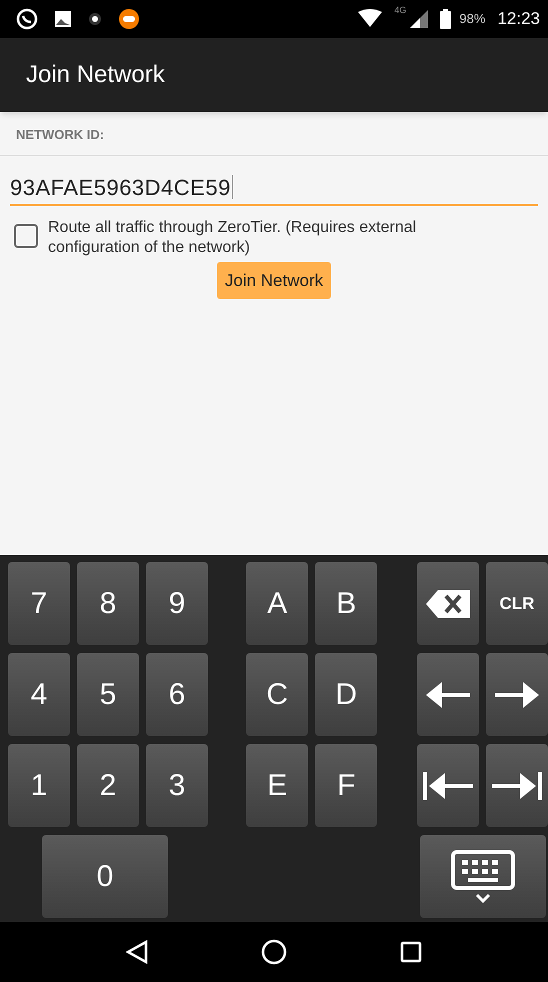 The image size is (548, 982). Describe the element at coordinates (177, 603) in the screenshot. I see `key: 9` at that location.